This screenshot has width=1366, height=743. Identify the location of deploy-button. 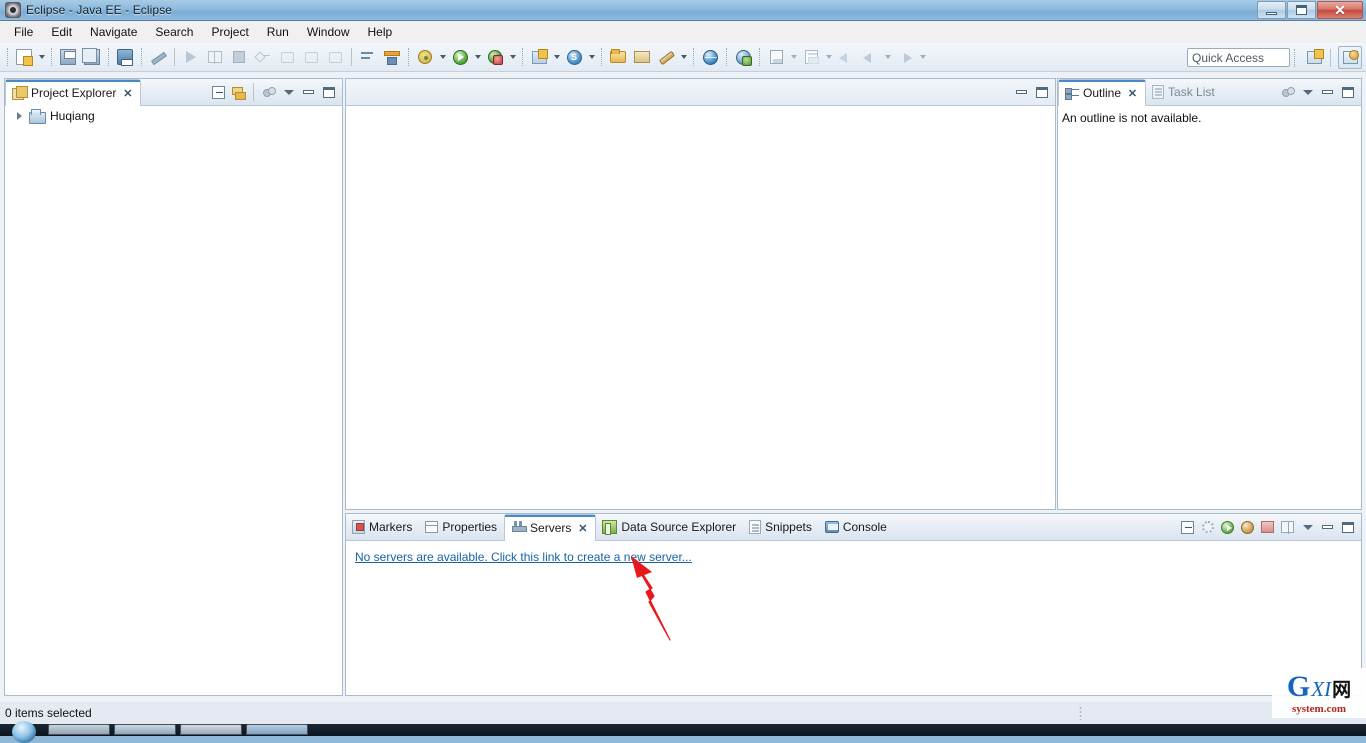
(392, 57).